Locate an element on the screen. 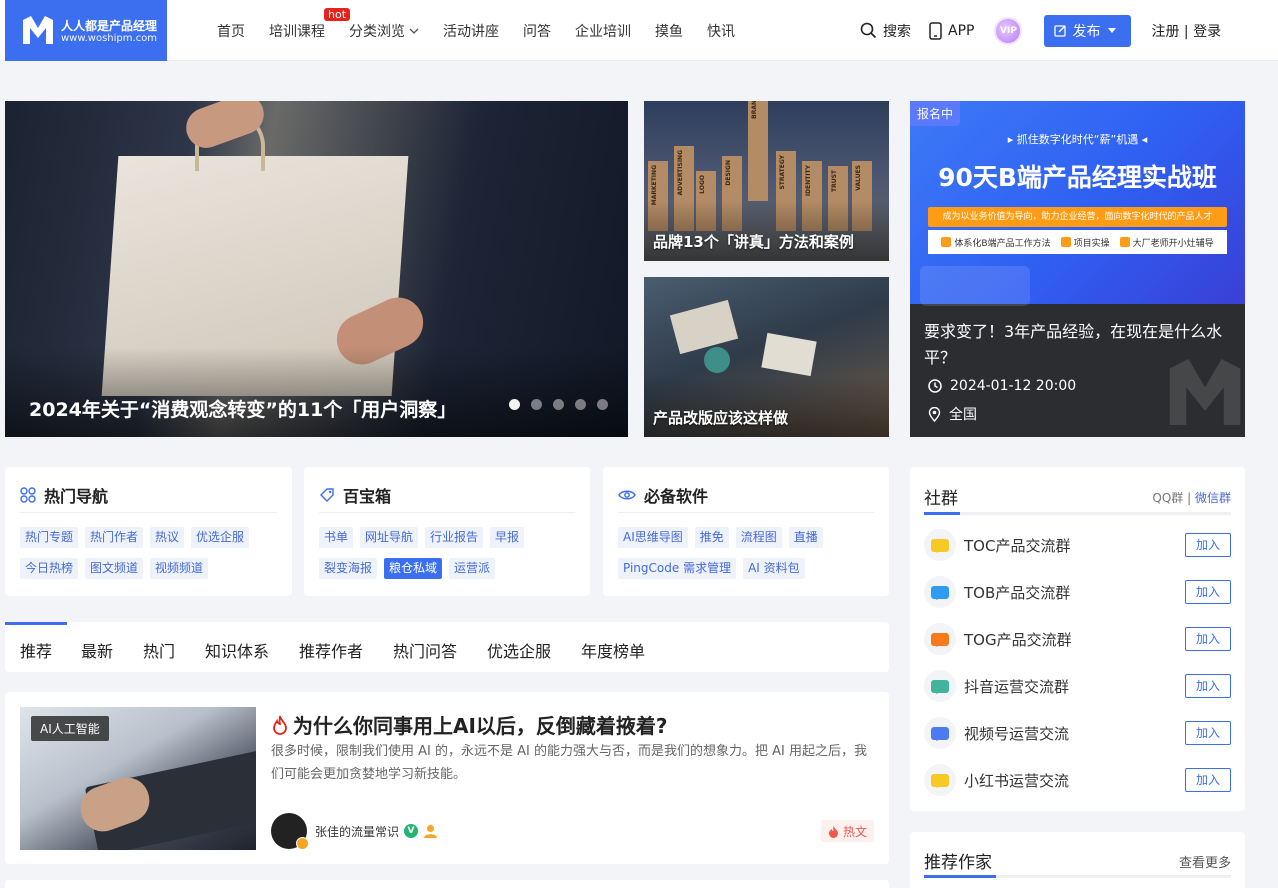 The height and width of the screenshot is (888, 1278). brand-block-word: IDENTITY is located at coordinates (808, 181).